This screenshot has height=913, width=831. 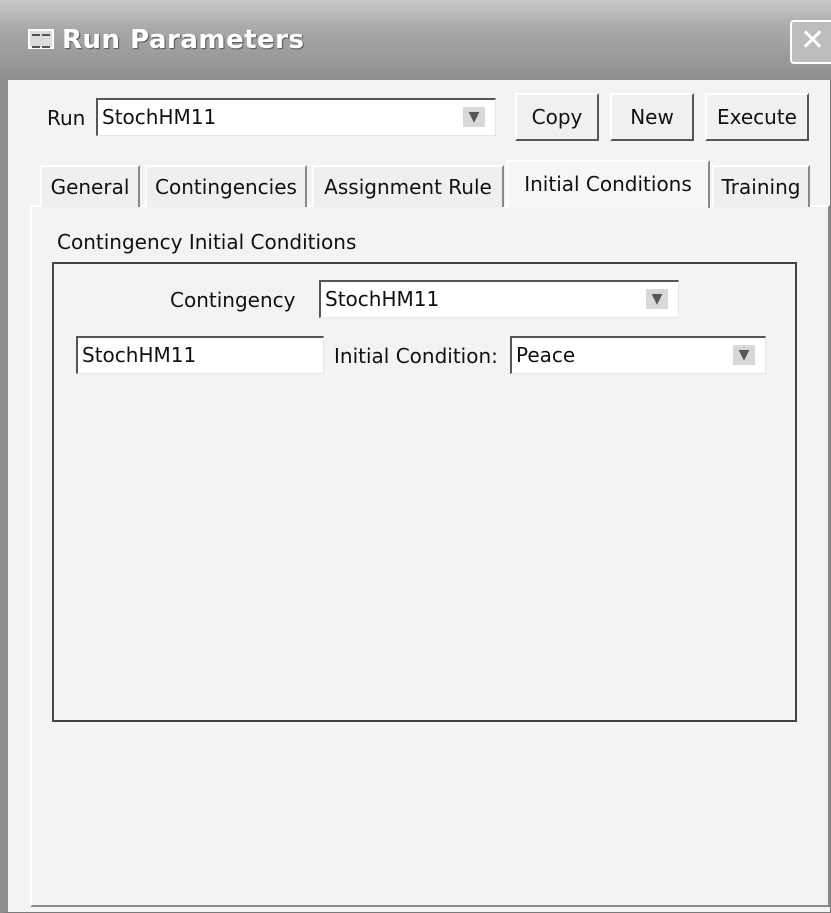 I want to click on tab-initial-conditions: Initial Conditions, so click(x=608, y=184).